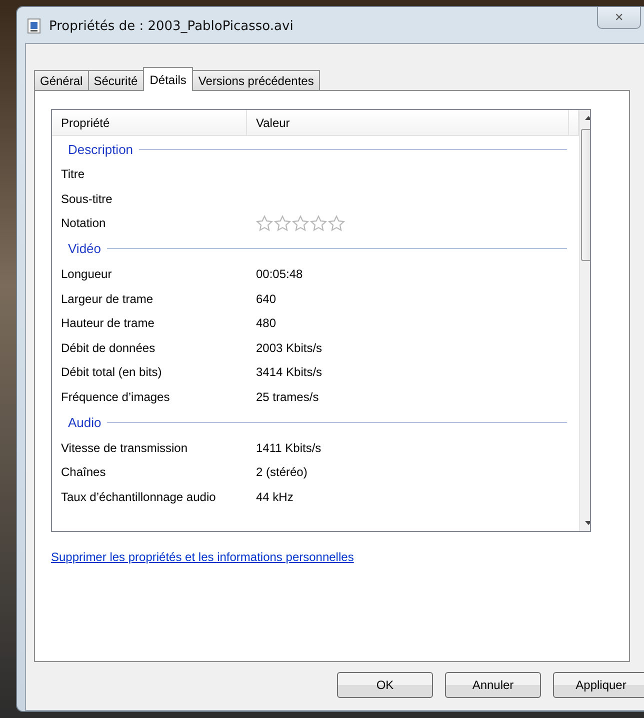  I want to click on property-value: 640, so click(266, 299).